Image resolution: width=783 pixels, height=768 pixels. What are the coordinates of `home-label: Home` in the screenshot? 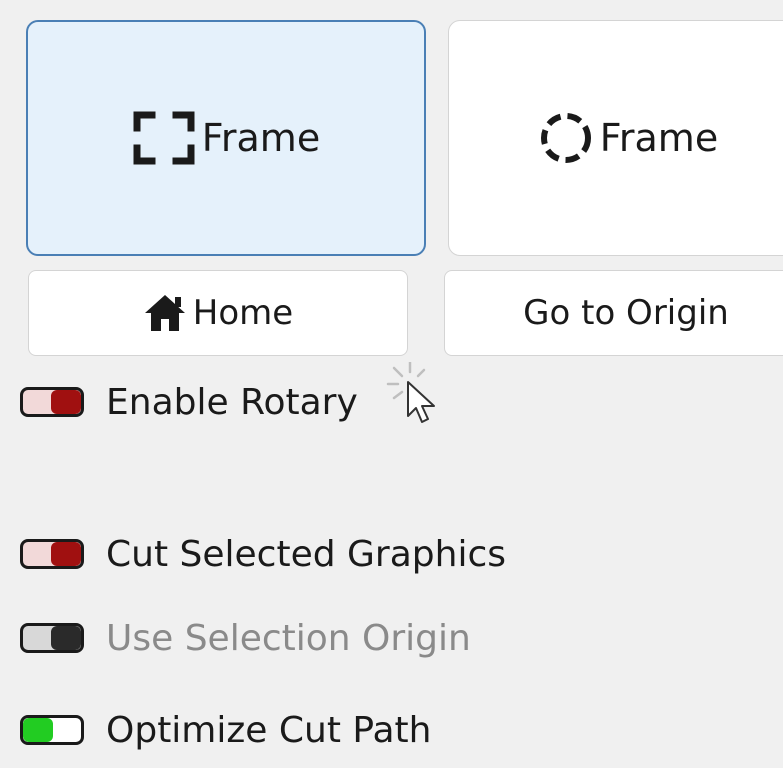 It's located at (243, 313).